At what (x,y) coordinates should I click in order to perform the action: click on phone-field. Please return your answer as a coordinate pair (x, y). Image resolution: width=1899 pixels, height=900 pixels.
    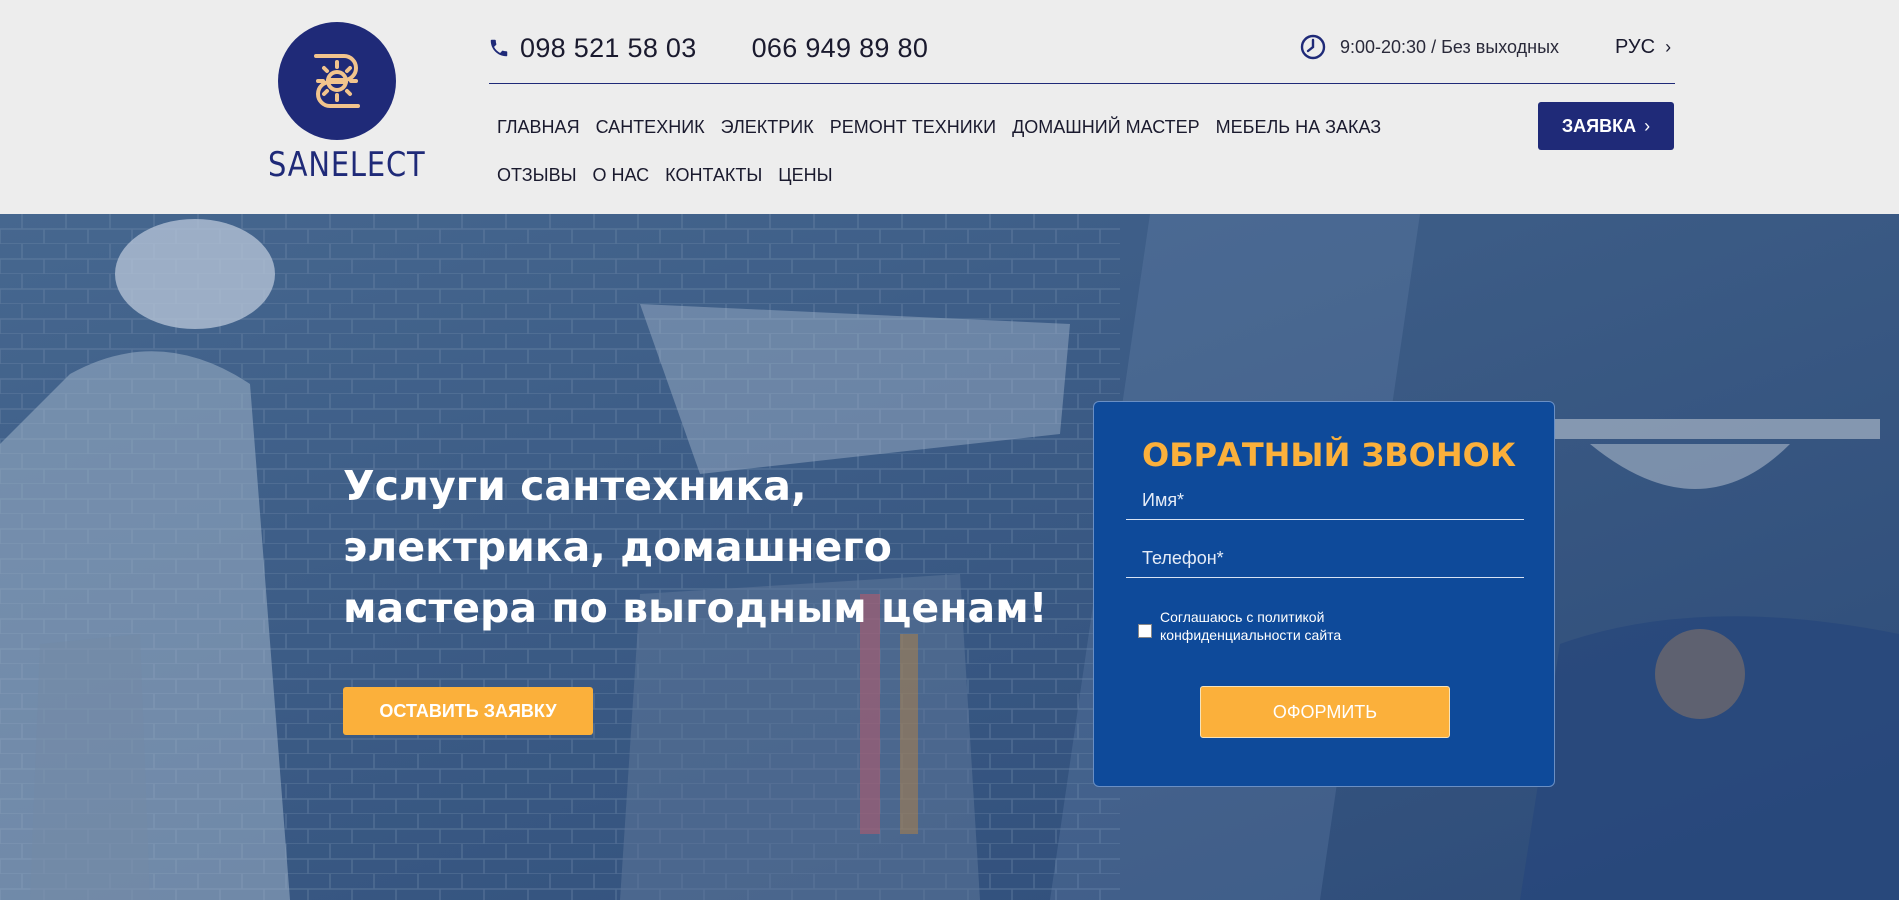
    Looking at the image, I should click on (1325, 559).